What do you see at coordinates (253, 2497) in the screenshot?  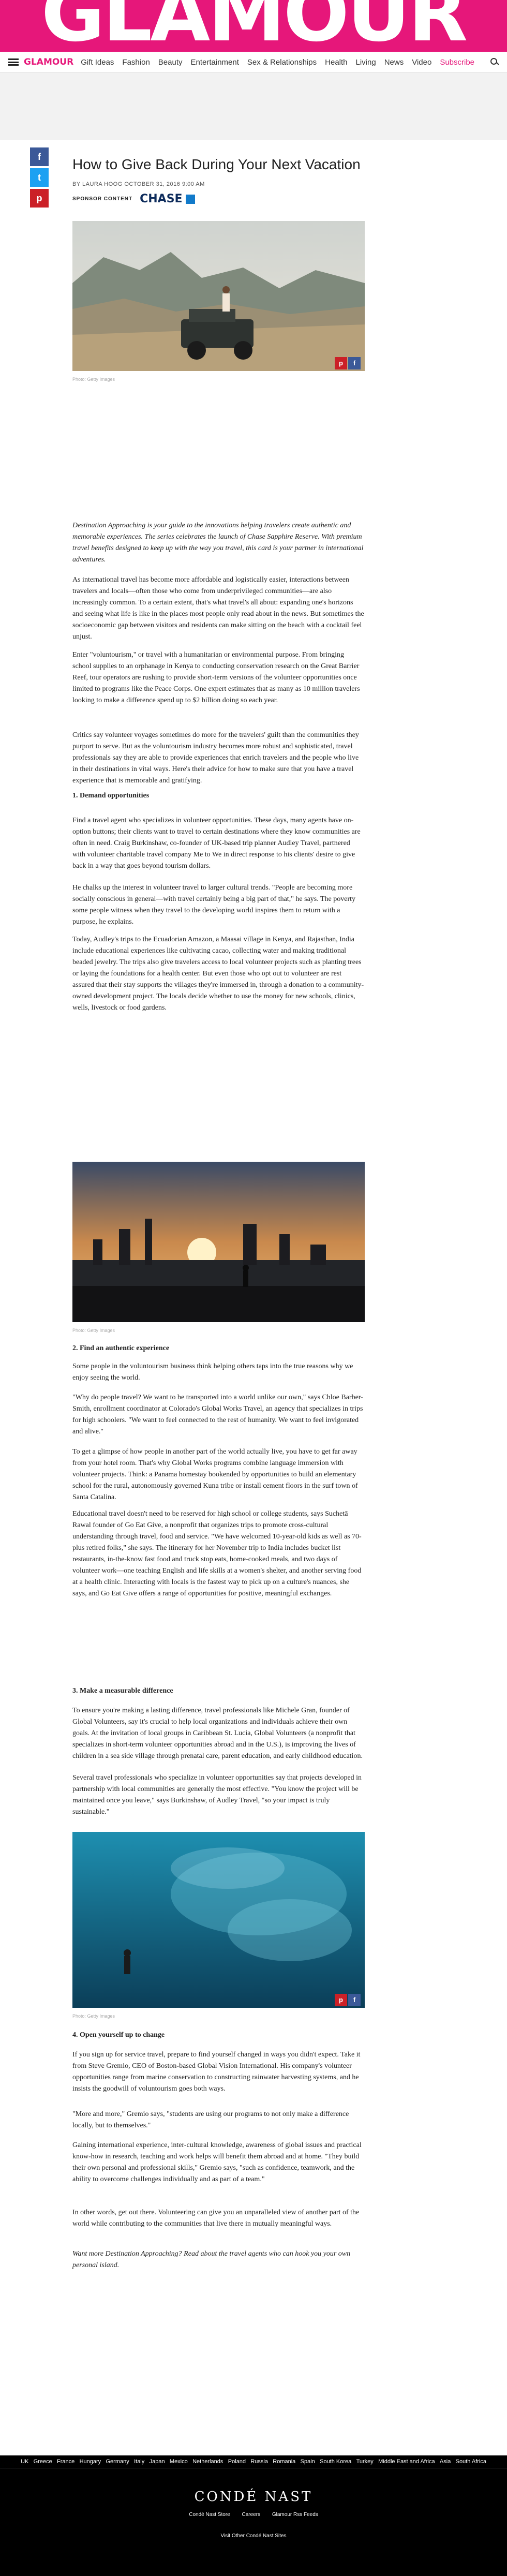 I see `conde-nast-logo: CONDÉ NAST` at bounding box center [253, 2497].